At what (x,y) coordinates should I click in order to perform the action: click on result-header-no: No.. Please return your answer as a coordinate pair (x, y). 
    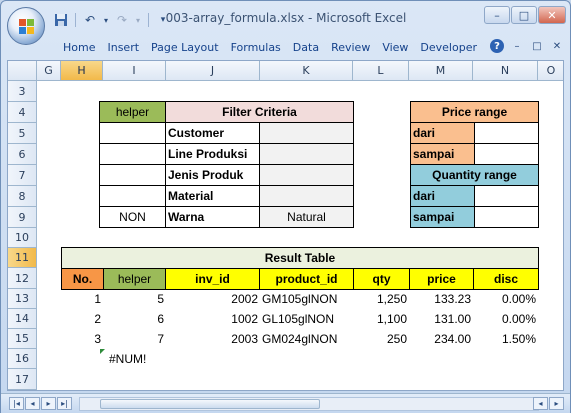
    Looking at the image, I should click on (82, 279).